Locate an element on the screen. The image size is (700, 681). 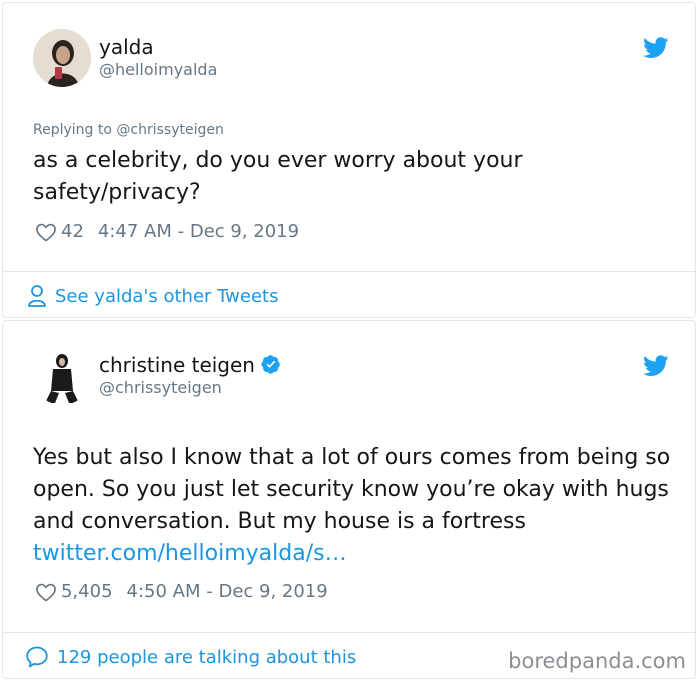
tweet-meta: 5,405 4:50 AM - Dec 9, 2019 is located at coordinates (181, 591).